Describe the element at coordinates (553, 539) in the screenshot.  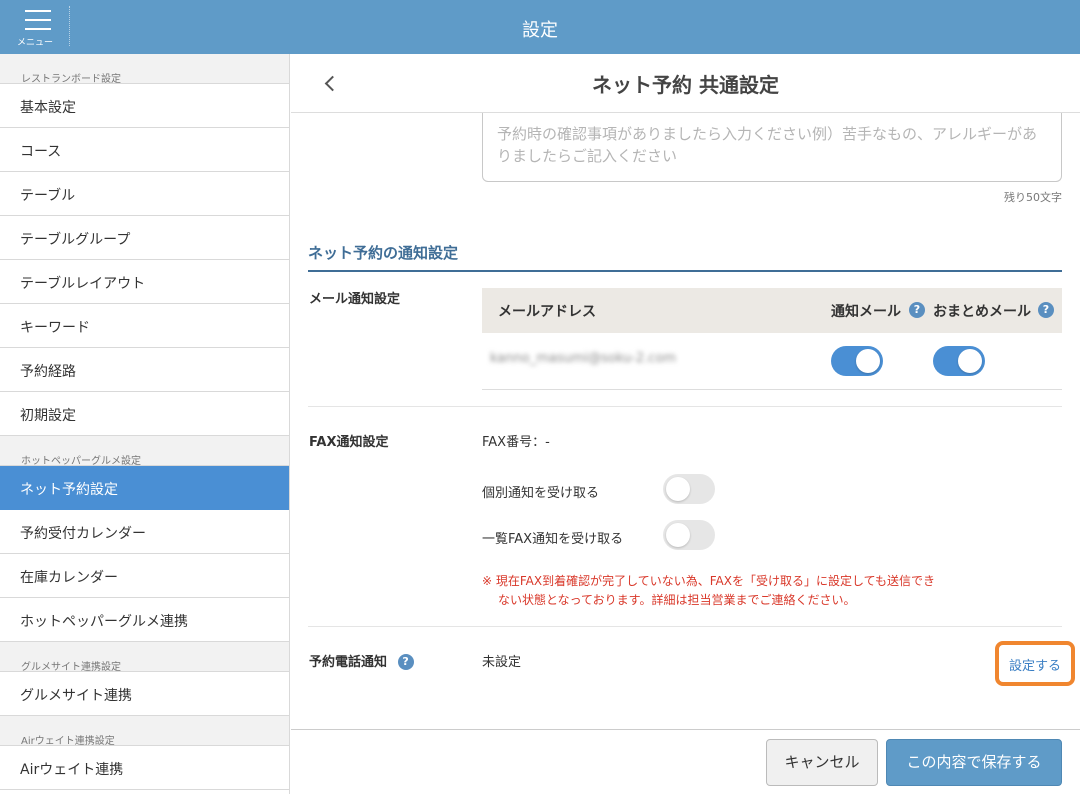
I see `list-fax-notify-label: 一覧FAX通知を受け取る` at that location.